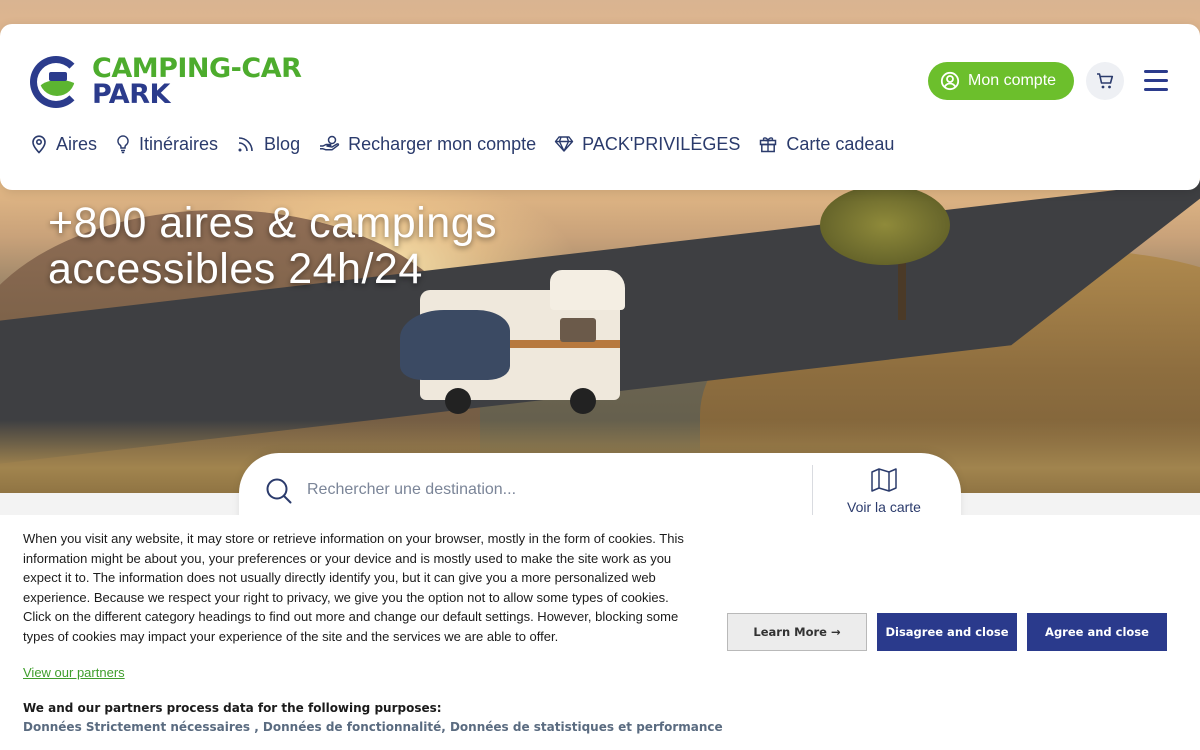 The image size is (1200, 750). What do you see at coordinates (797, 632) in the screenshot?
I see `learn-more-button: Learn More →` at bounding box center [797, 632].